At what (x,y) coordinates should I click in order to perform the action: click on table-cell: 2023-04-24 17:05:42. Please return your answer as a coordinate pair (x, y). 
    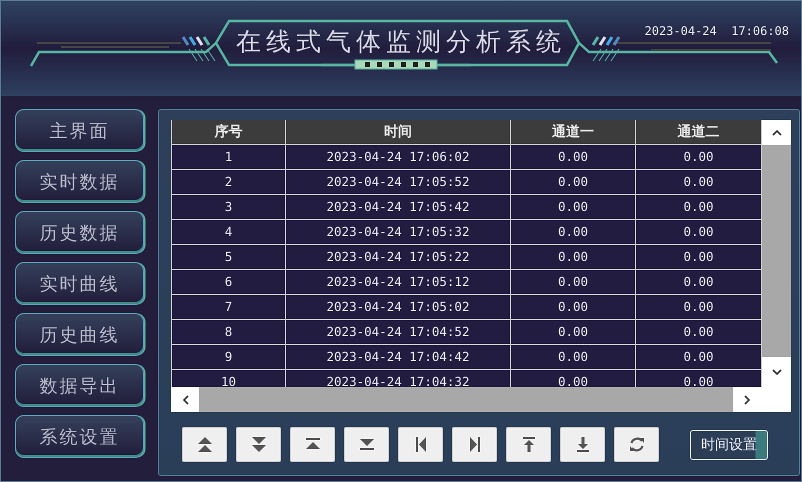
    Looking at the image, I should click on (398, 207).